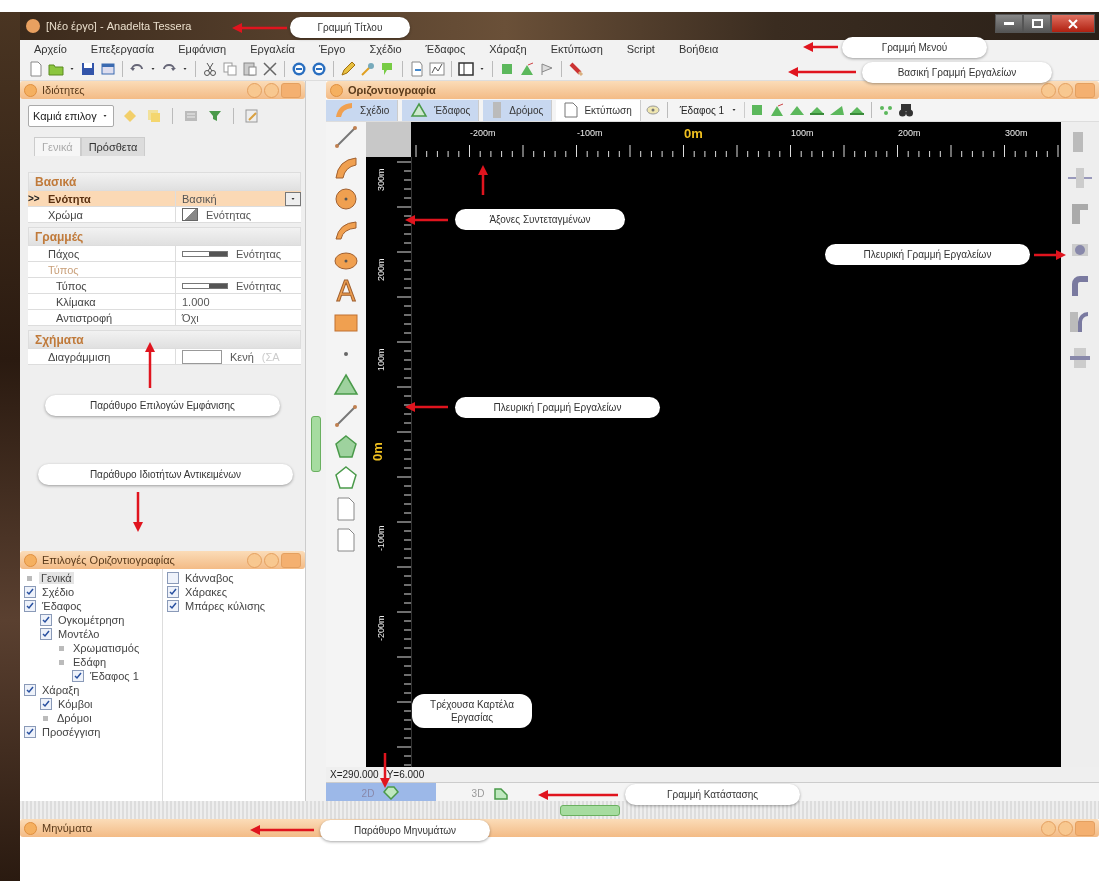 This screenshot has height=881, width=1099. What do you see at coordinates (190, 116) in the screenshot?
I see `list-icon` at bounding box center [190, 116].